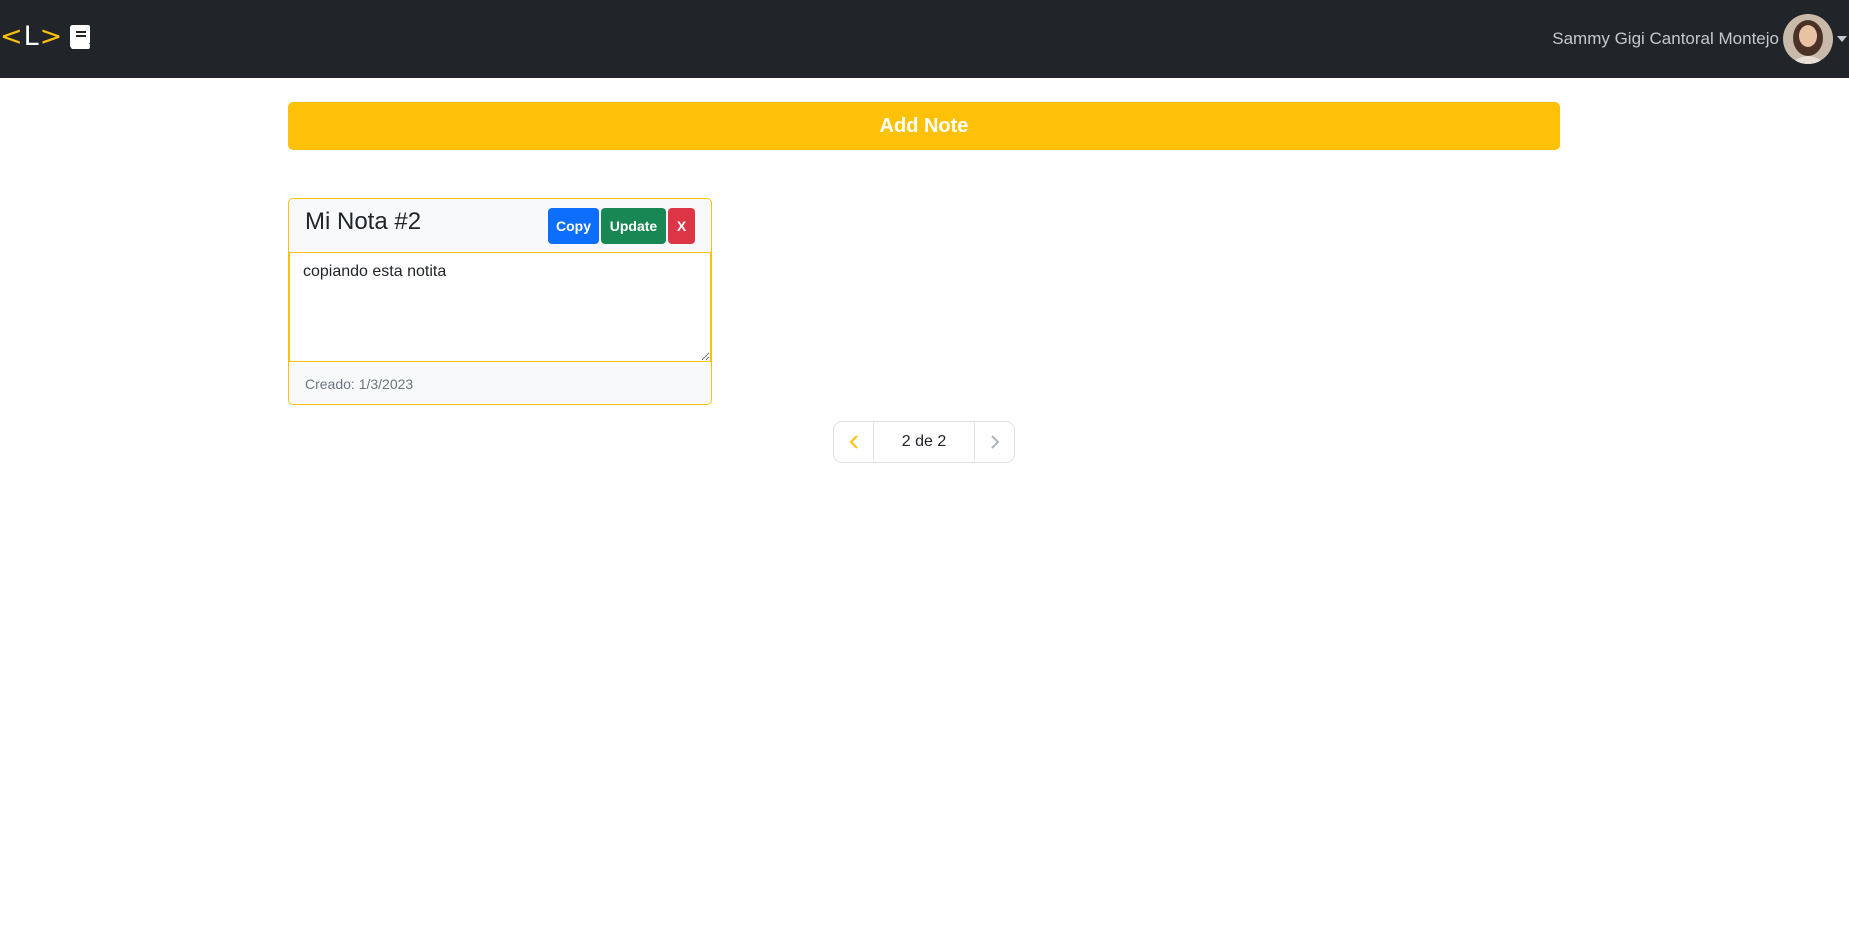 The height and width of the screenshot is (943, 1849). Describe the element at coordinates (500, 383) in the screenshot. I see `note-card-footer: Creado: 1/3/2023` at that location.